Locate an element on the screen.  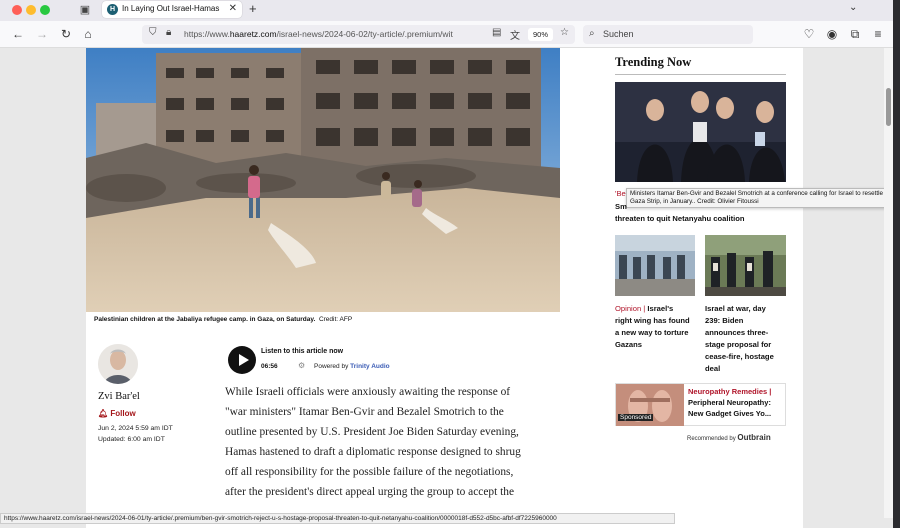
outbrain-logo: Outbrain is located at coordinates (754, 437).